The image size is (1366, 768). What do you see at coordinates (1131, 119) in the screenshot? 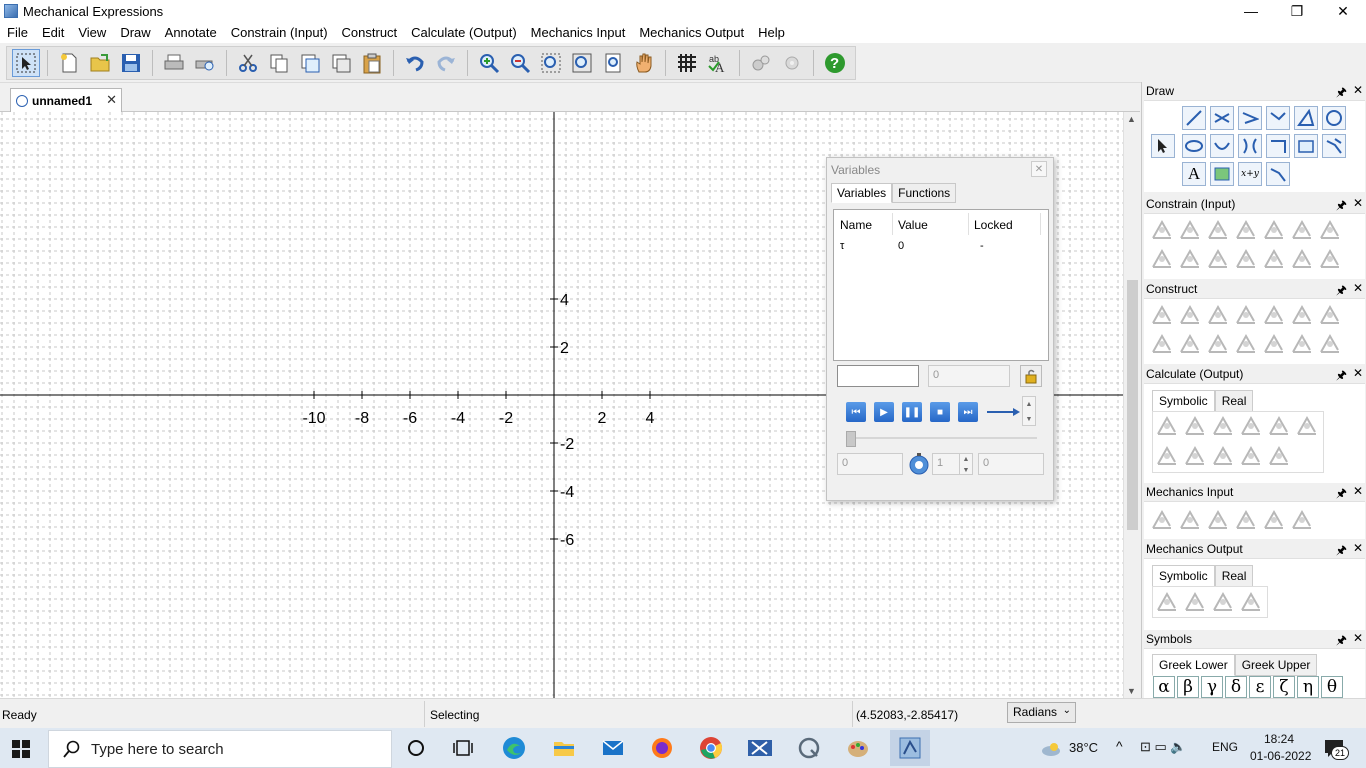
I see `scroll-up-icon: ▲` at bounding box center [1131, 119].